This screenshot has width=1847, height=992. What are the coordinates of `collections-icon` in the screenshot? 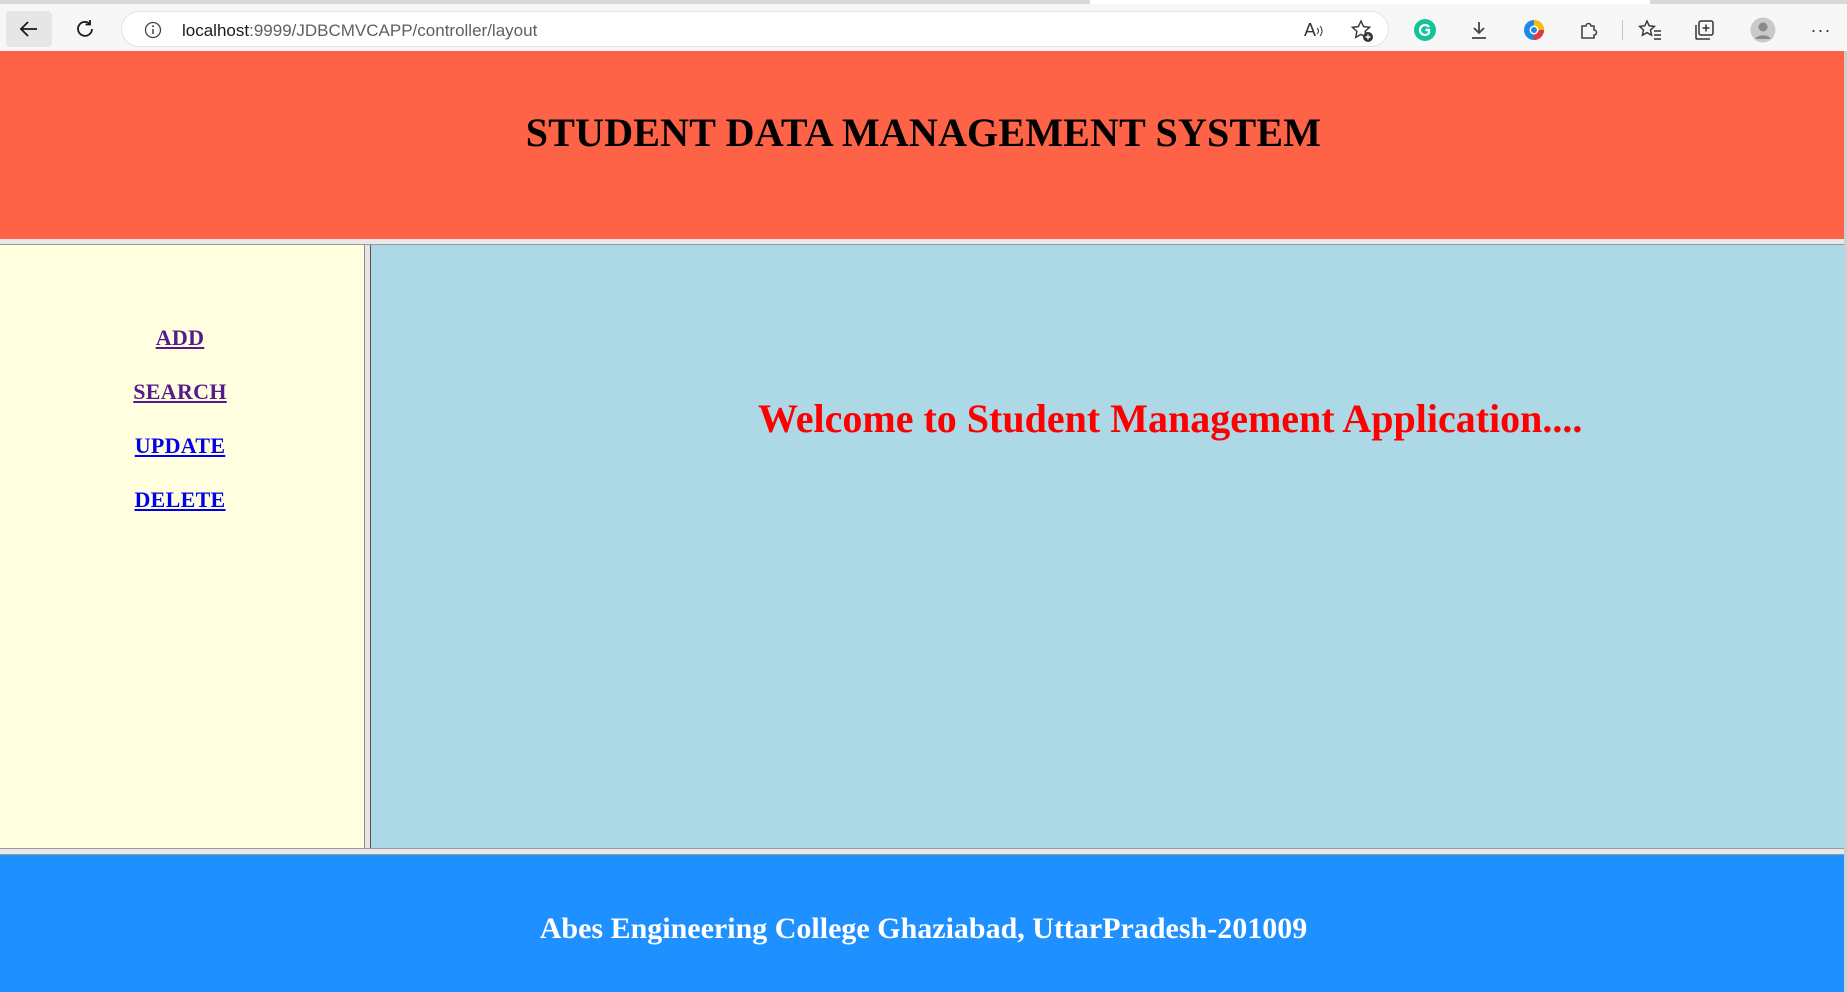 It's located at (1705, 30).